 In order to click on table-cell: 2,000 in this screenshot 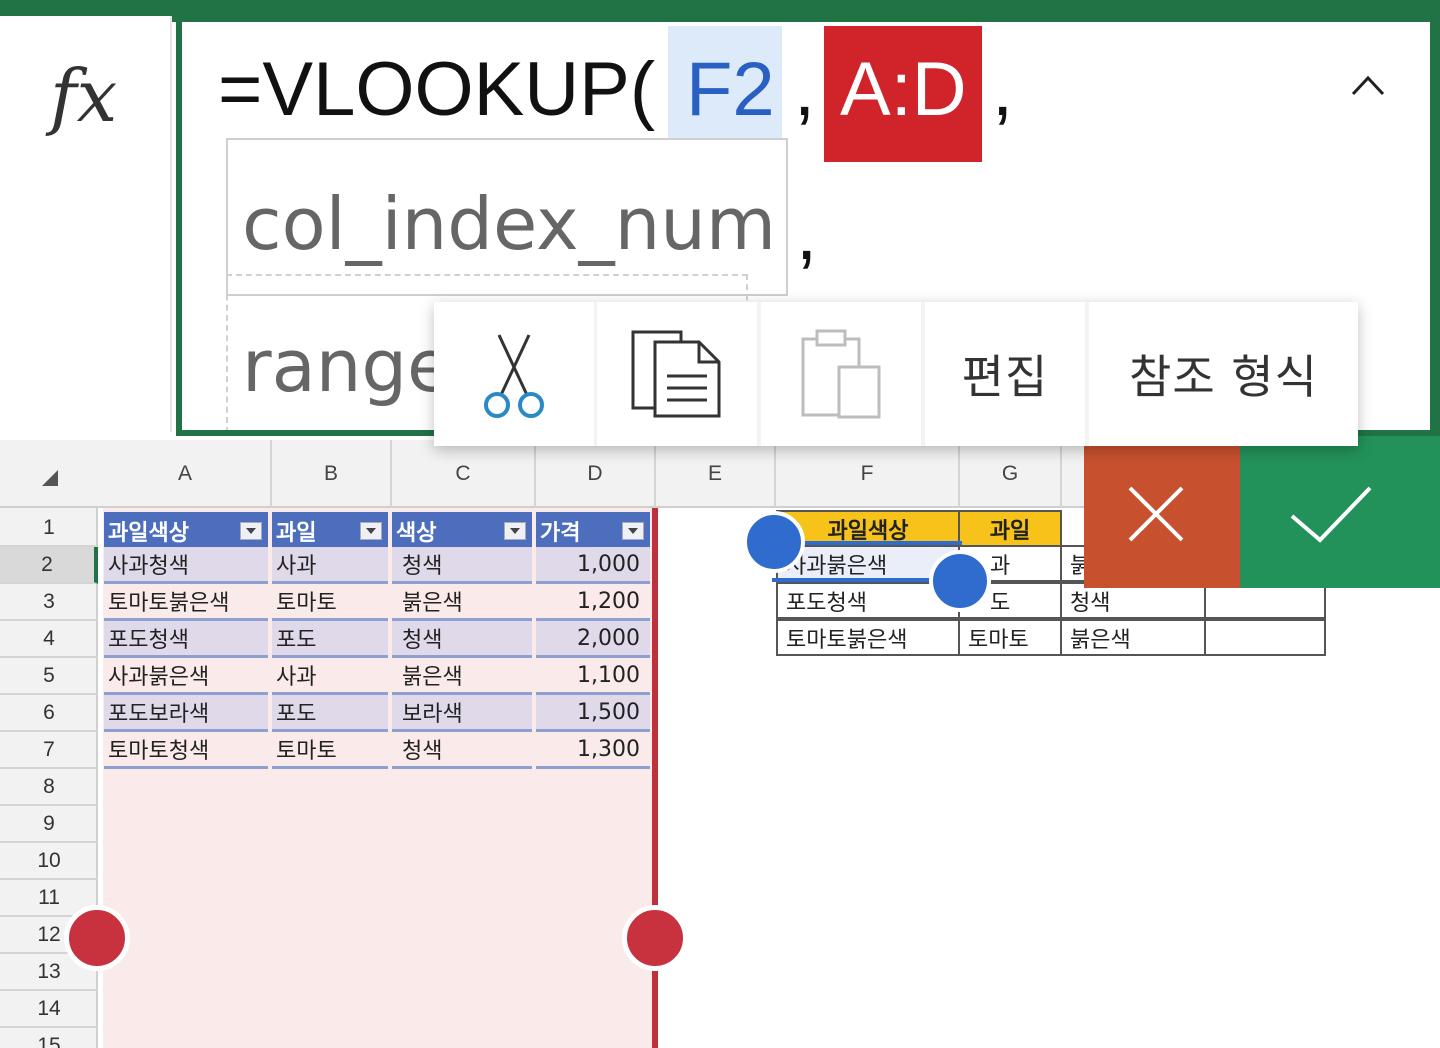, I will do `click(593, 639)`.